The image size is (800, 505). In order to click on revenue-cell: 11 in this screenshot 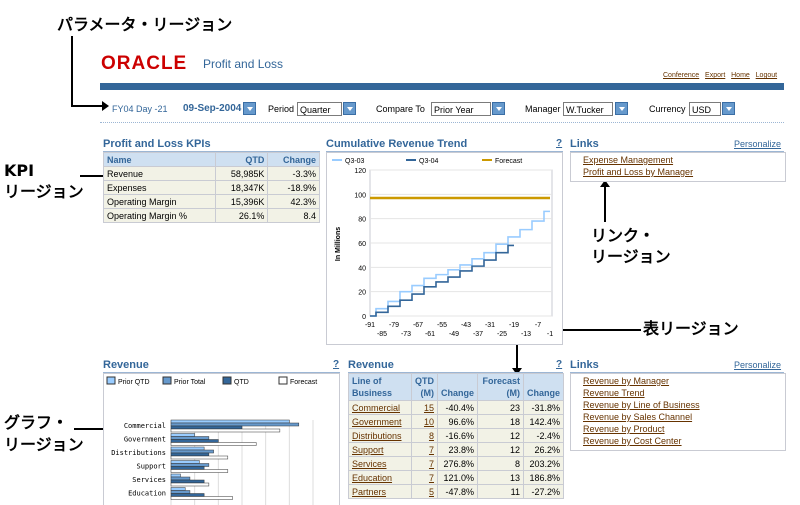, I will do `click(500, 491)`.